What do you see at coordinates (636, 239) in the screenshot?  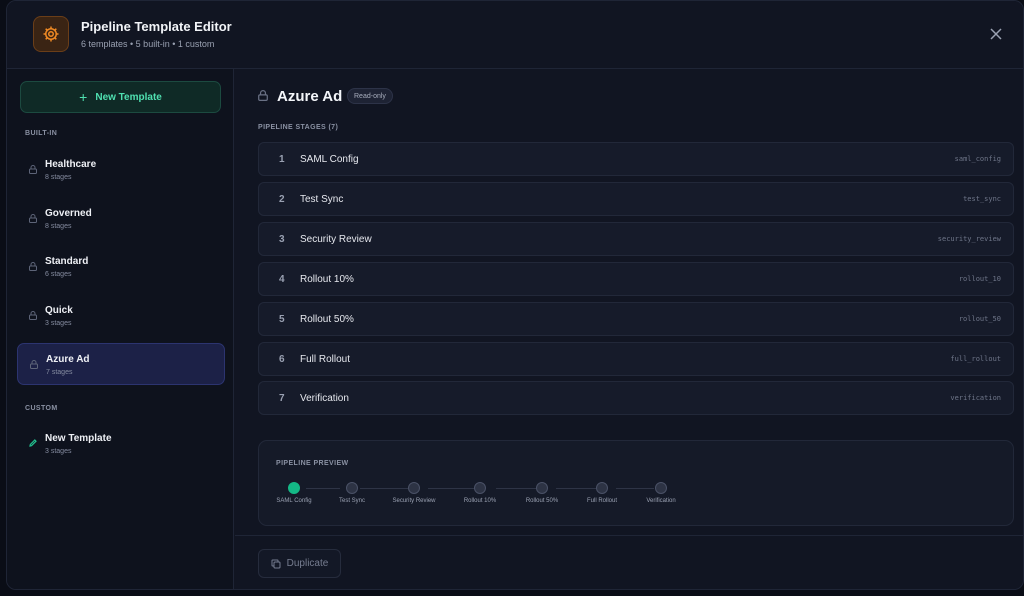 I see `stage-row: 3 Security Review security_review` at bounding box center [636, 239].